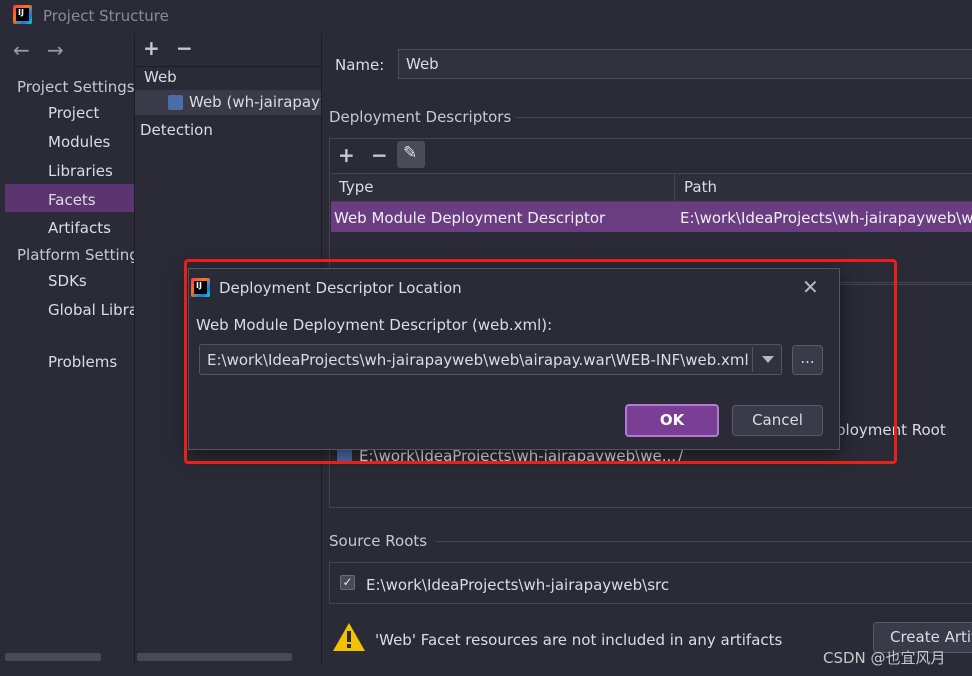 The height and width of the screenshot is (676, 972). Describe the element at coordinates (752, 359) in the screenshot. I see `combobox-separator` at that location.